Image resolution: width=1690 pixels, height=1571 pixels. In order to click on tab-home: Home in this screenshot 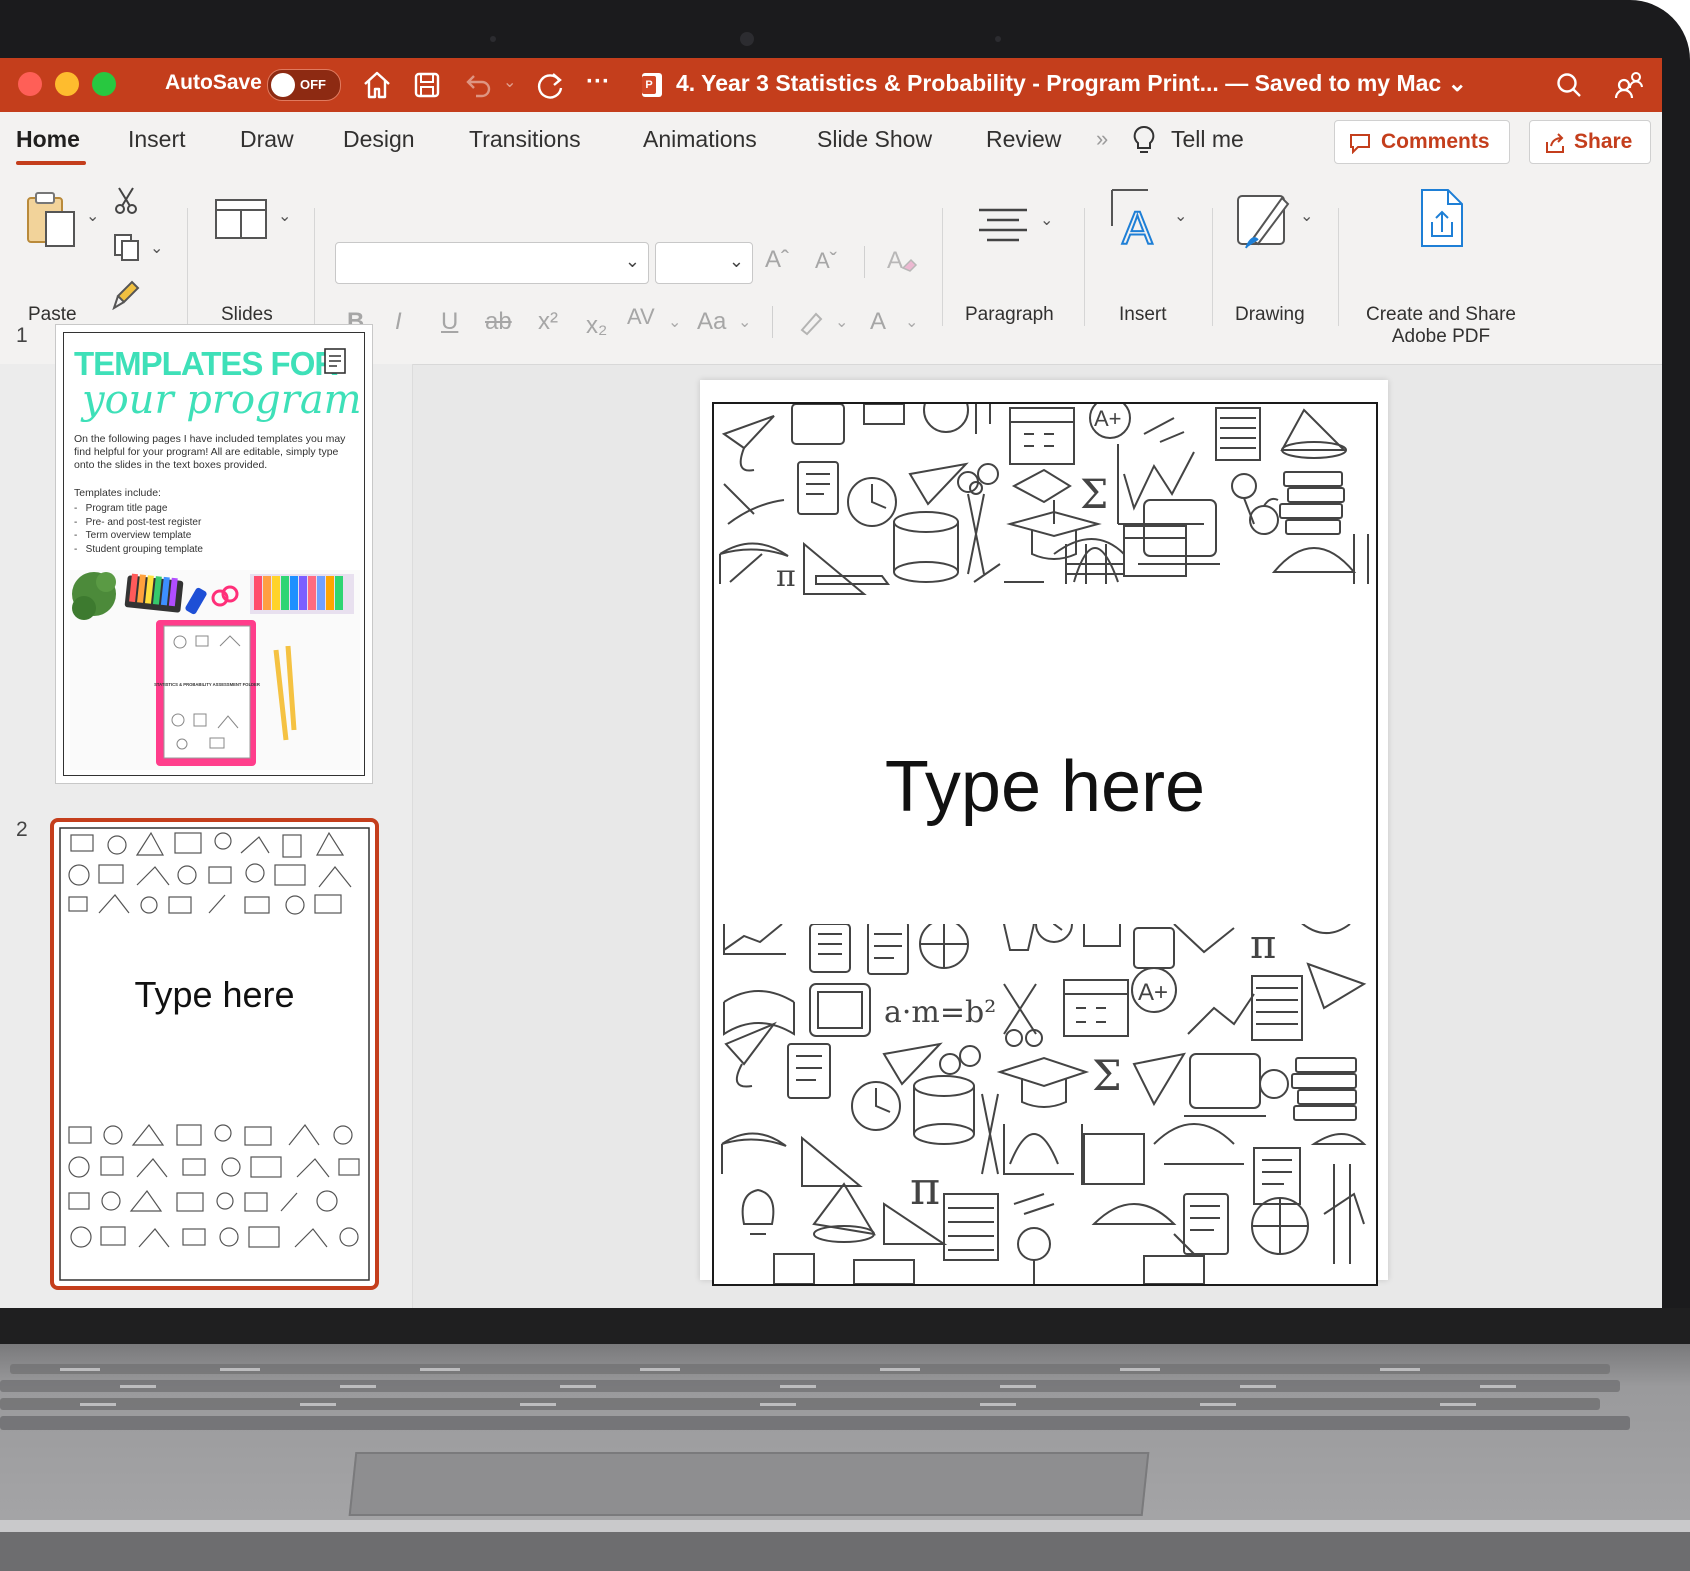, I will do `click(48, 139)`.